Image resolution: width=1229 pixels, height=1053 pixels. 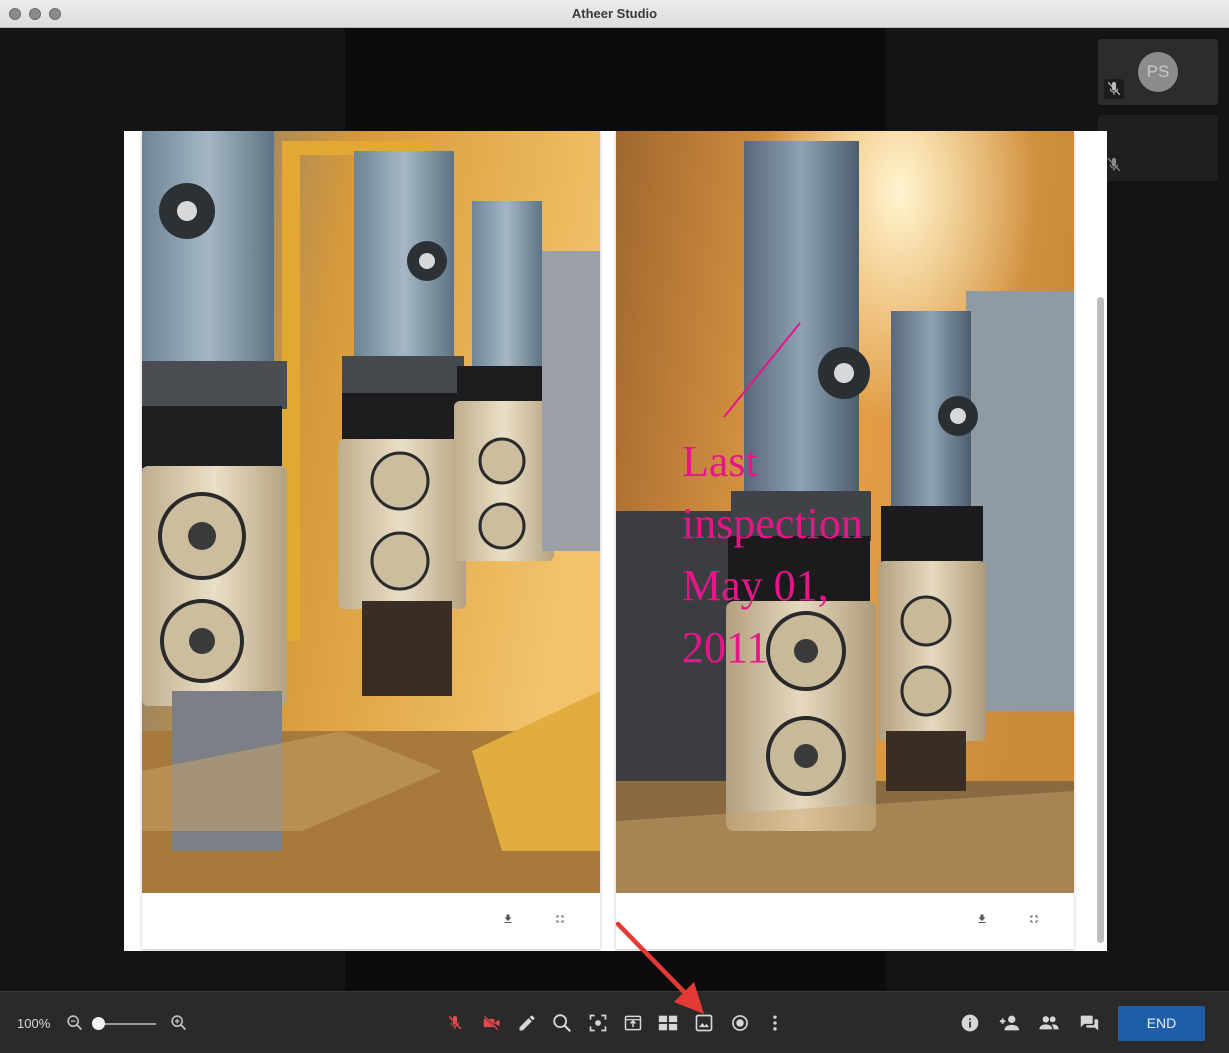 I want to click on avatar: PS, so click(x=1158, y=72).